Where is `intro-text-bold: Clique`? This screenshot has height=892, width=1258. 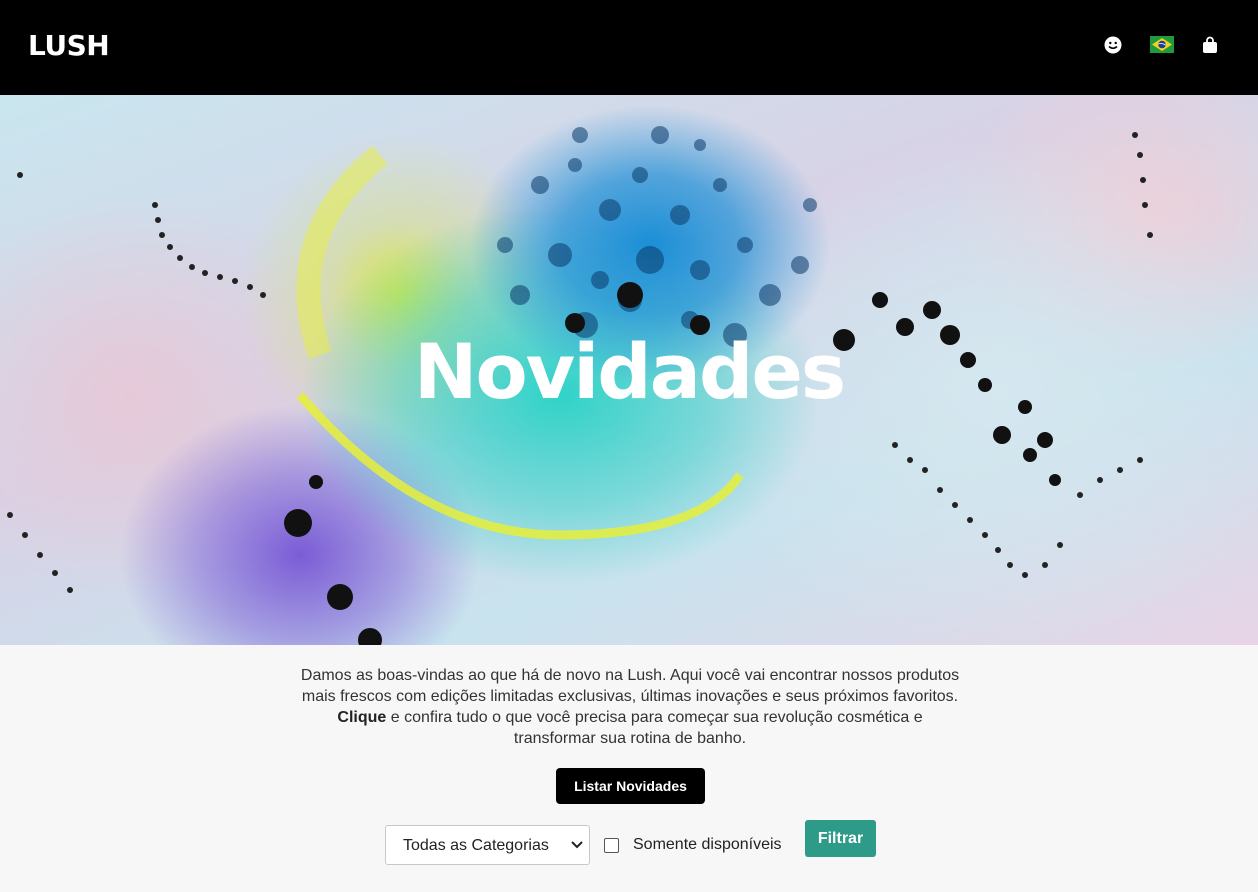
intro-text-bold: Clique is located at coordinates (362, 717).